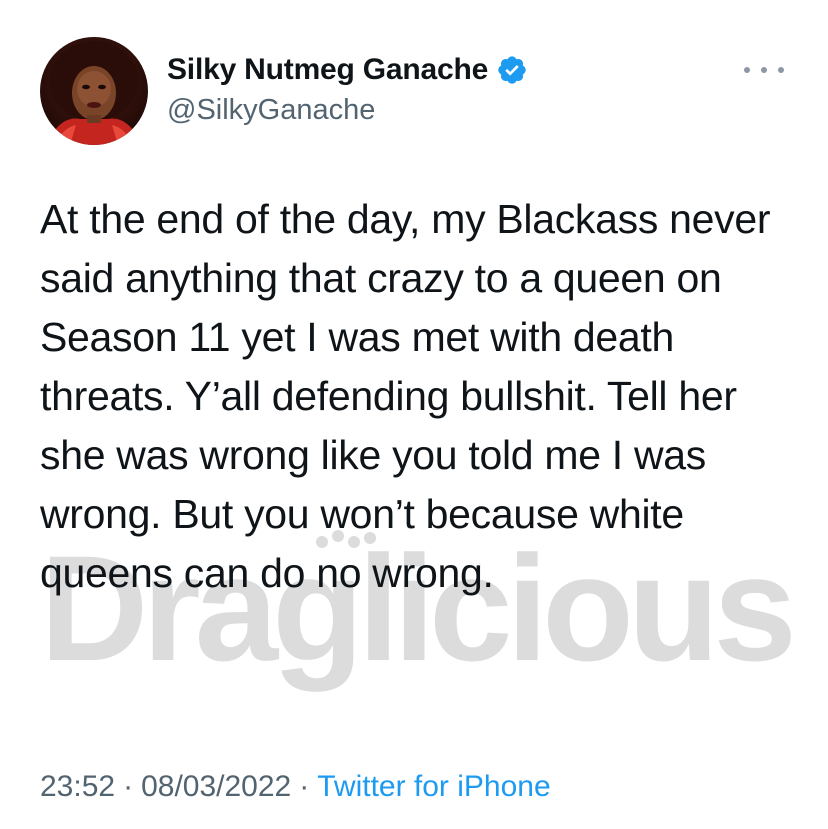  I want to click on avatar-image, so click(94, 91).